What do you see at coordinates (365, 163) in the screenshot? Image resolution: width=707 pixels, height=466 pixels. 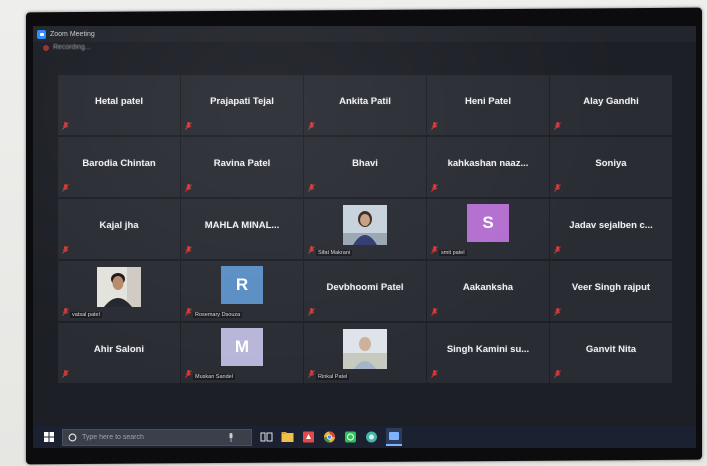 I see `participant-name: Bhavi` at bounding box center [365, 163].